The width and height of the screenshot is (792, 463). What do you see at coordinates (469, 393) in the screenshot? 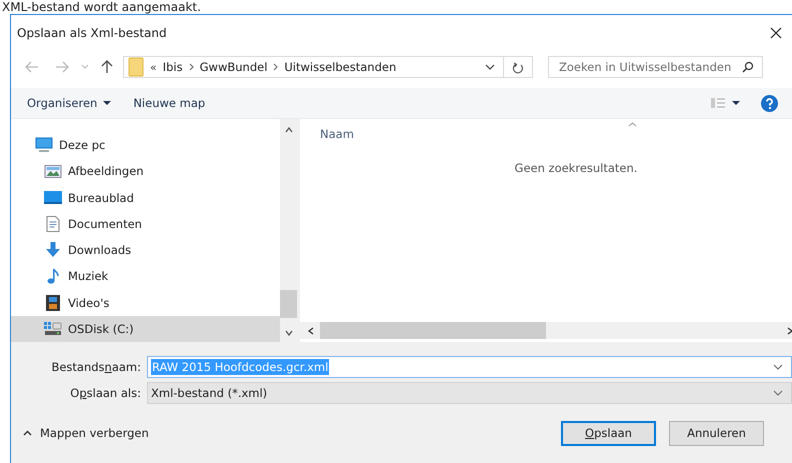
I see `file-type-dropdown: Xml-bestand (*.xml)` at bounding box center [469, 393].